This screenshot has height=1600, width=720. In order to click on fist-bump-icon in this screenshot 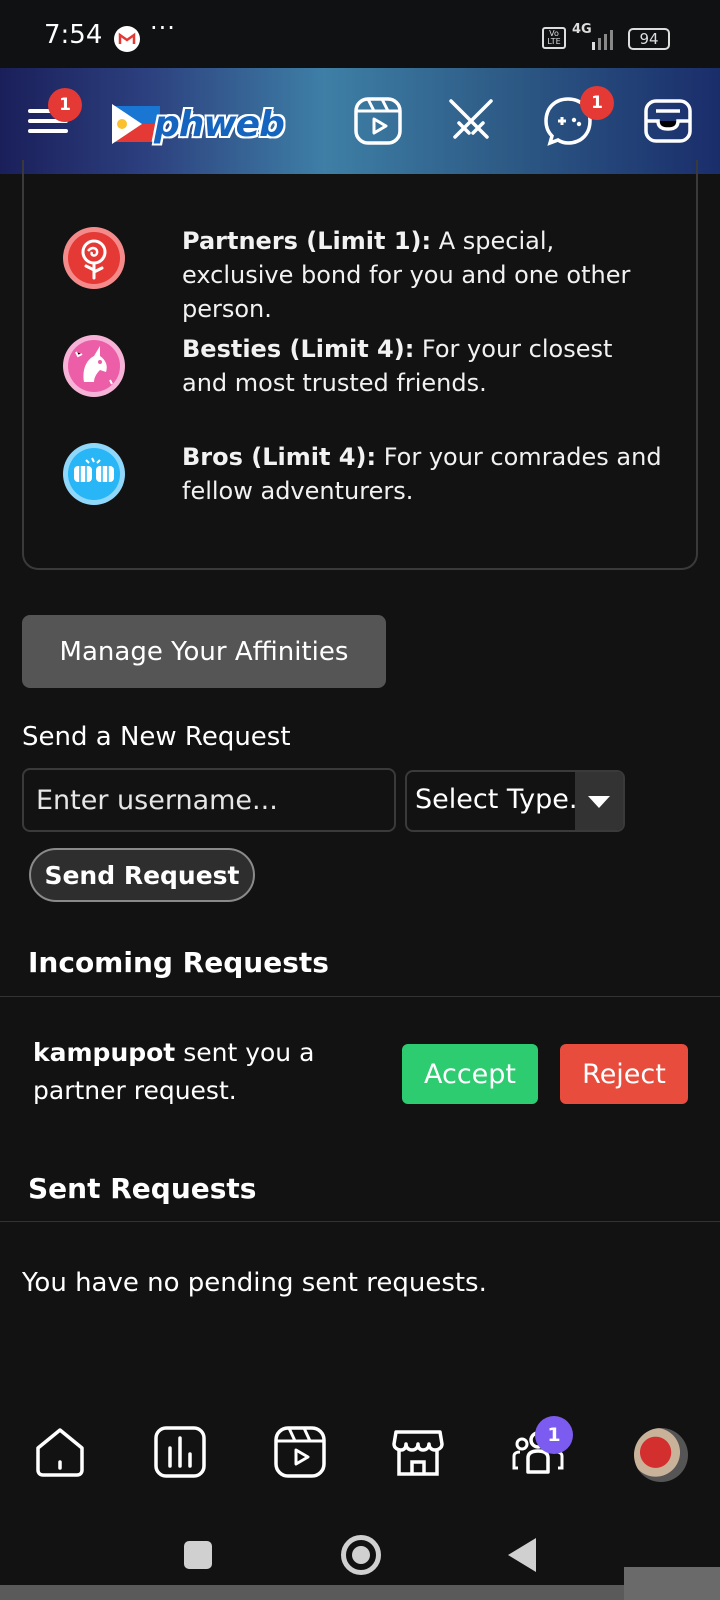, I will do `click(94, 474)`.